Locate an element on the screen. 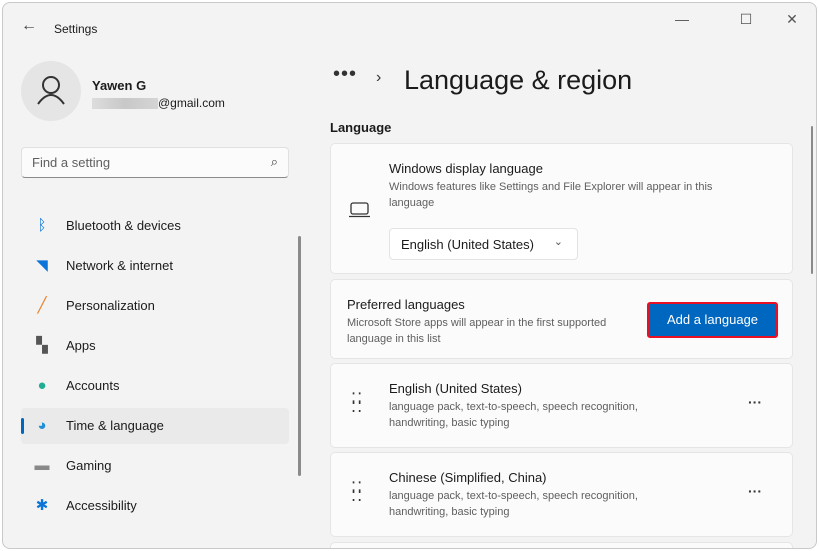  window-title: Settings is located at coordinates (76, 29).